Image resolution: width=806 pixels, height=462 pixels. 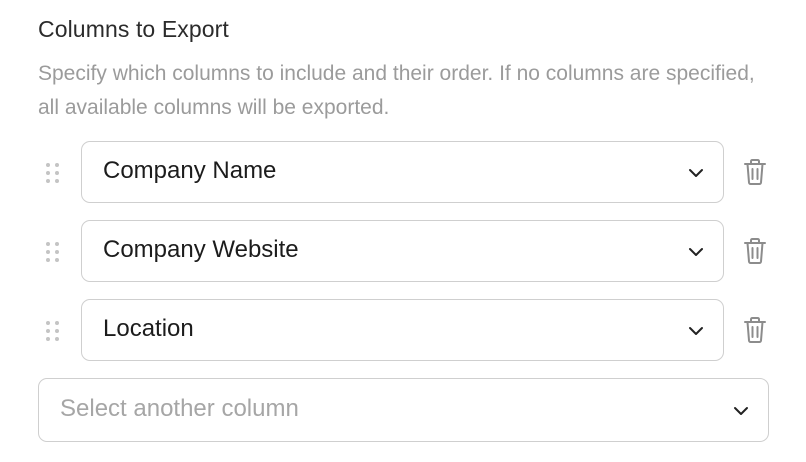 I want to click on column-select-value: Company Website, so click(x=201, y=249).